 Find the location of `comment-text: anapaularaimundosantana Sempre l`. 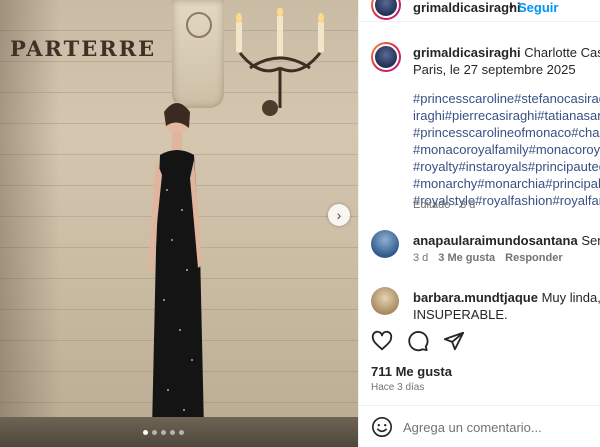

comment-text: anapaularaimundosantana Sempre l is located at coordinates (506, 240).